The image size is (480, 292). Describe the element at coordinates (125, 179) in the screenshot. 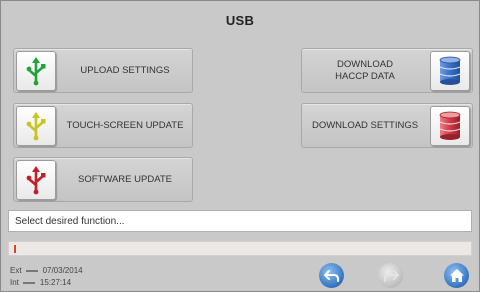

I see `software-update-label: SOFTWARE UPDATE` at that location.